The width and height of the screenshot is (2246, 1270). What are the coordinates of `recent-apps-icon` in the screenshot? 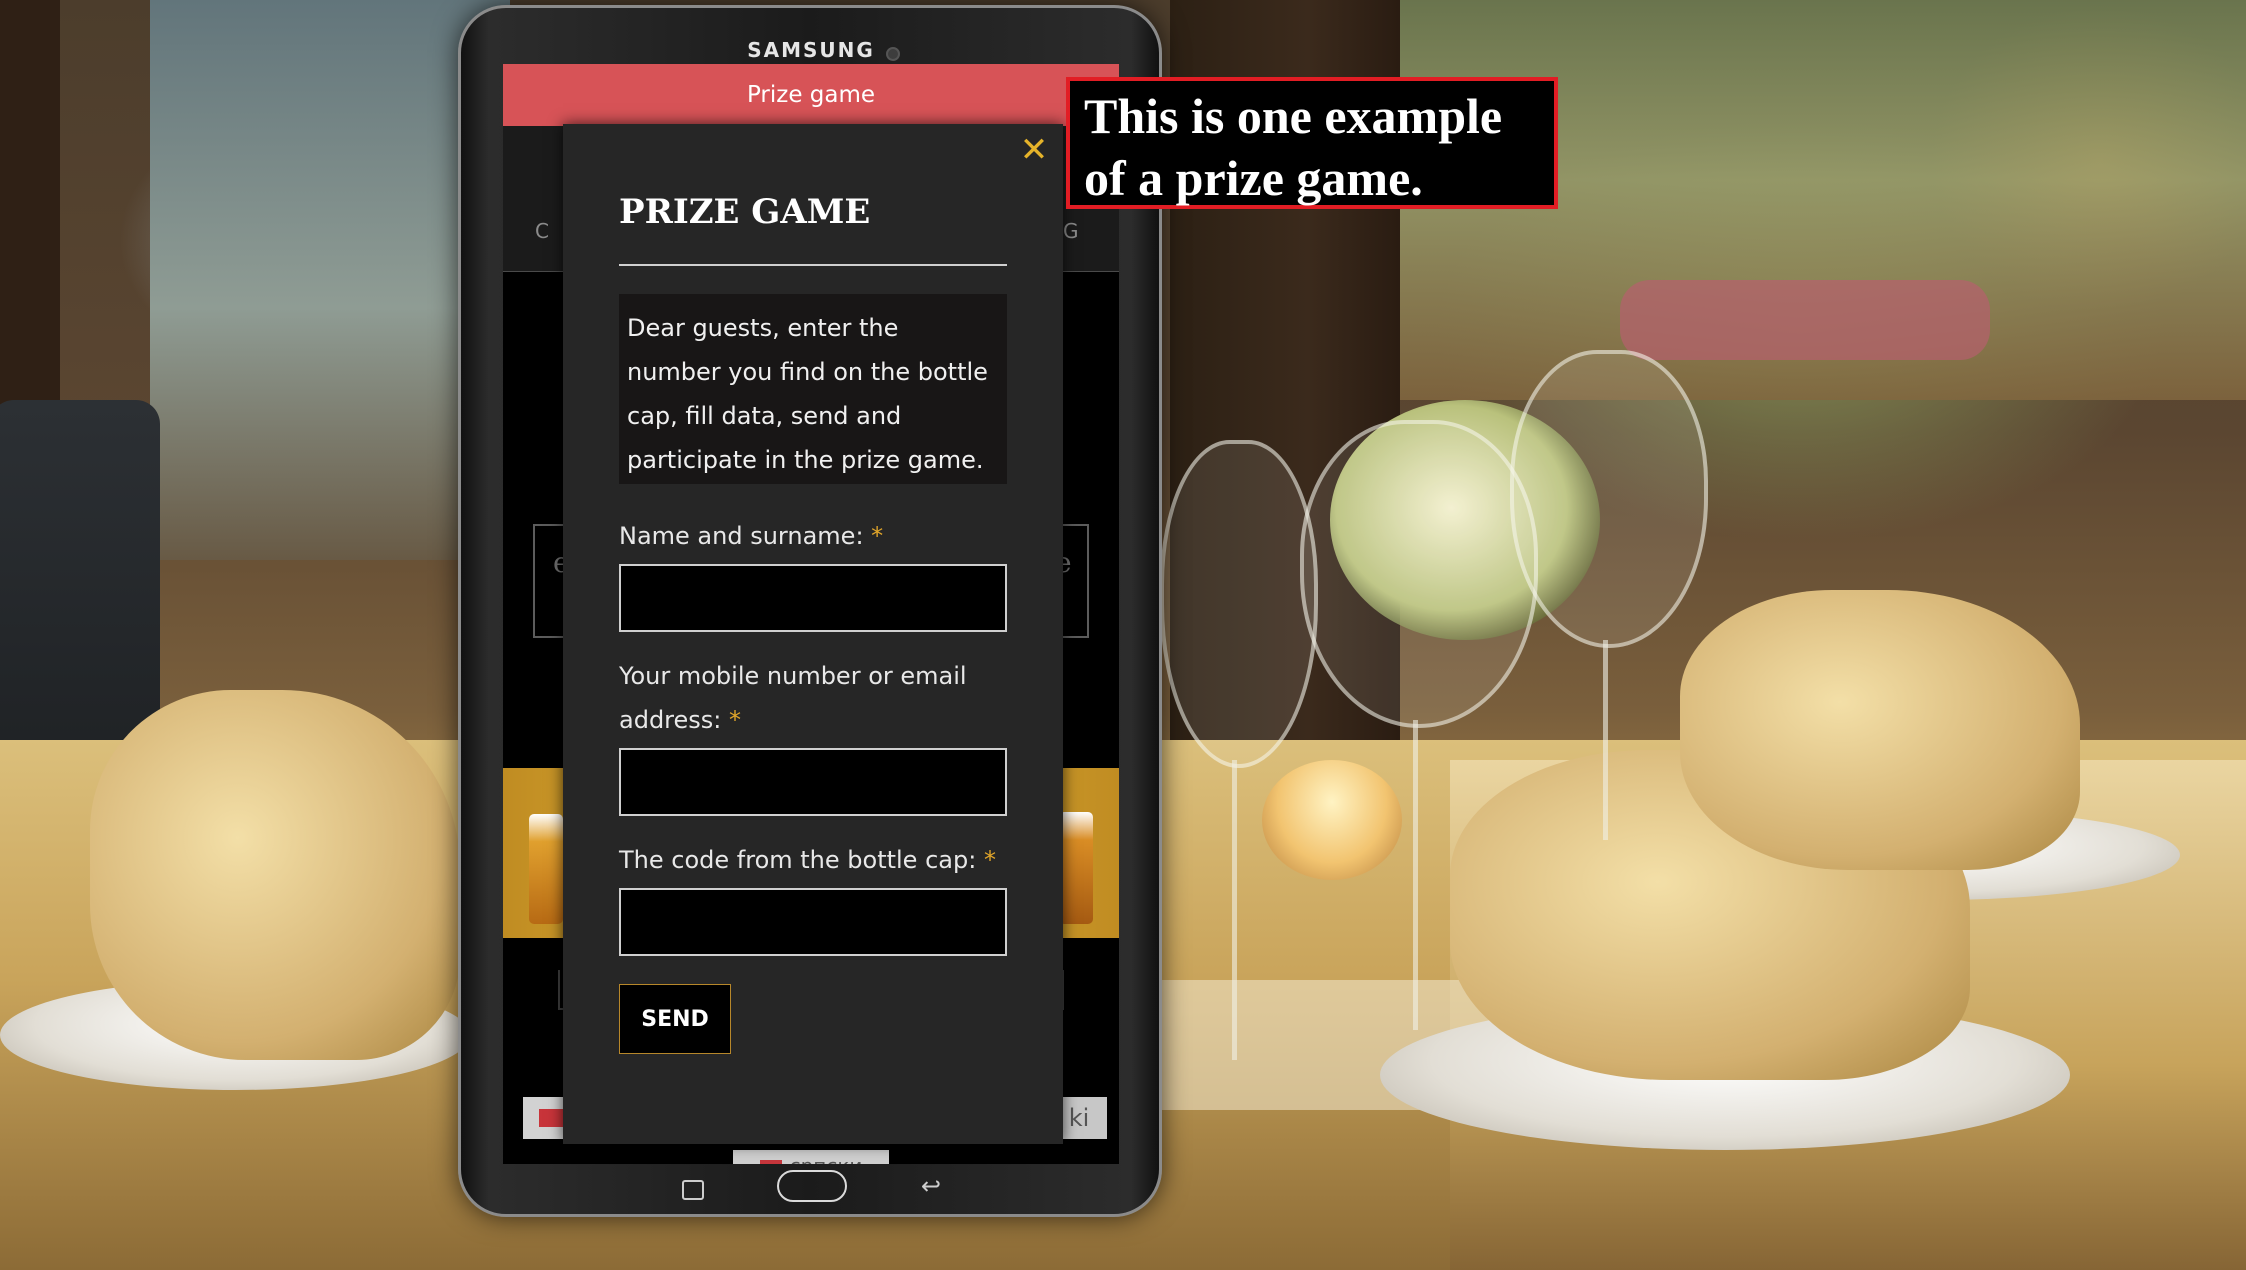 It's located at (693, 1190).